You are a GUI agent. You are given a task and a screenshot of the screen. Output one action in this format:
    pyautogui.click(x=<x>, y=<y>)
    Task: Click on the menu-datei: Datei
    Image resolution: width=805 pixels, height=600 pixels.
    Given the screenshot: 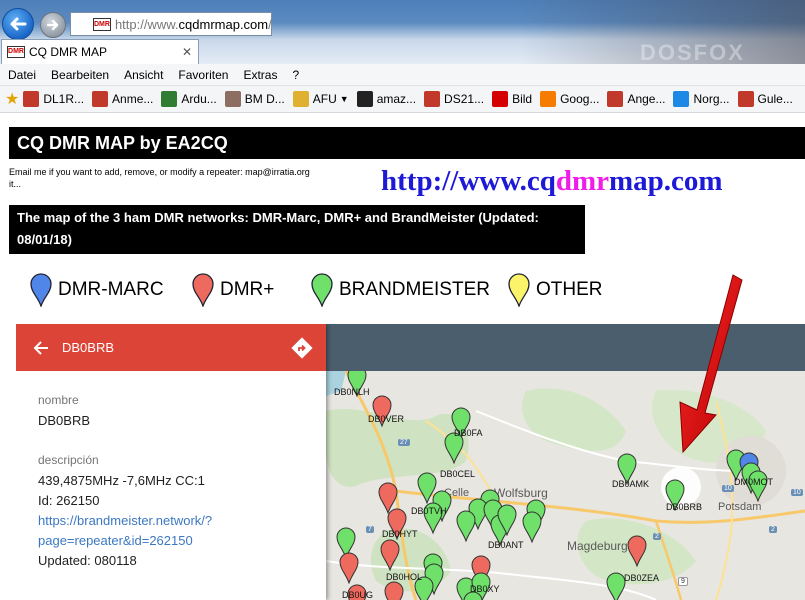 What is the action you would take?
    pyautogui.click(x=21, y=75)
    